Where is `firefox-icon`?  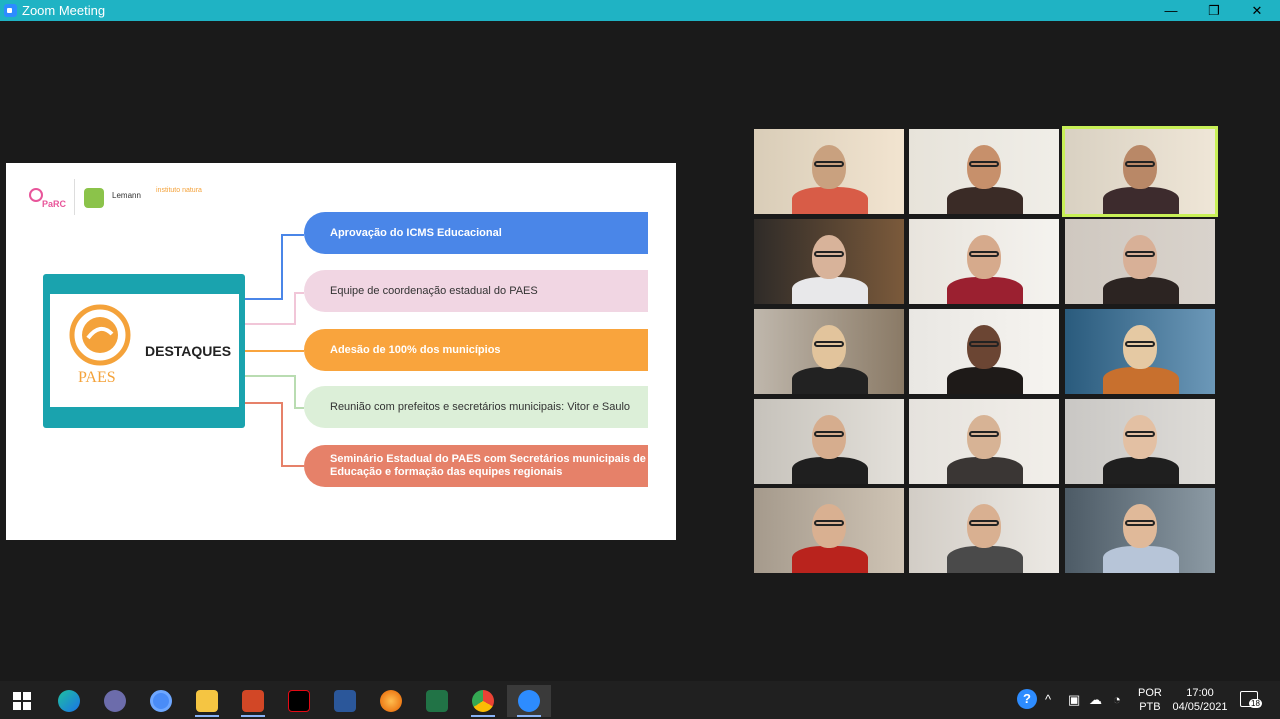 firefox-icon is located at coordinates (391, 701).